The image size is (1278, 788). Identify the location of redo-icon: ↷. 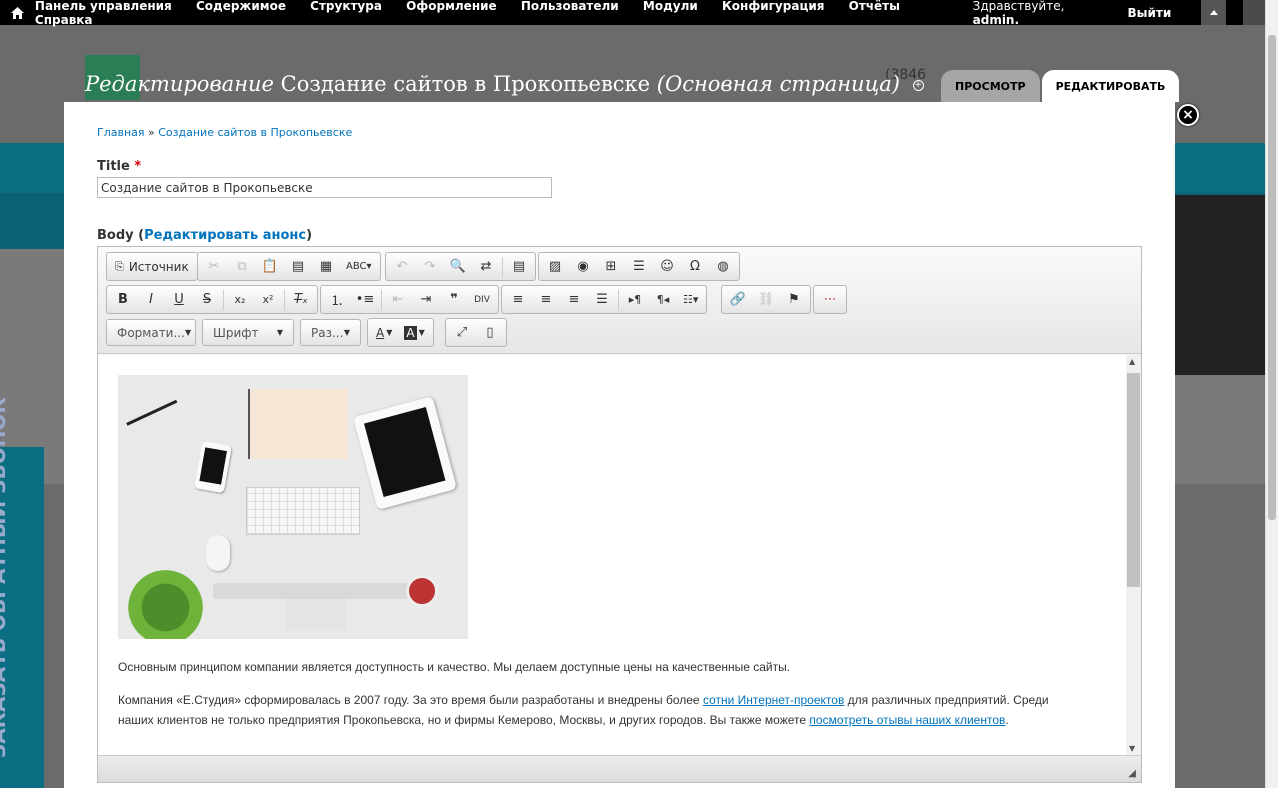
(430, 266).